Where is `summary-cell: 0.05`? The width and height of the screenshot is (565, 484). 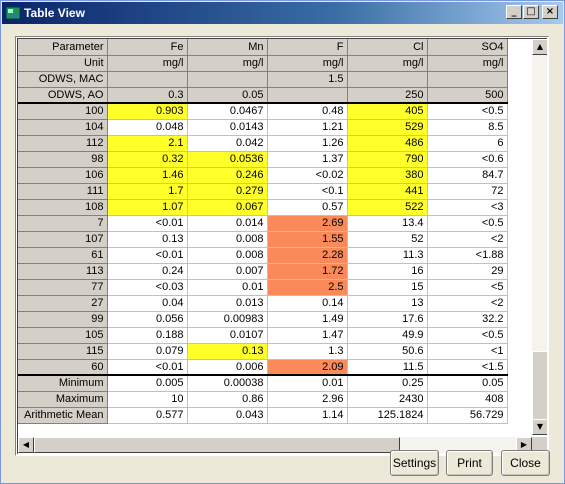
summary-cell: 0.05 is located at coordinates (467, 383).